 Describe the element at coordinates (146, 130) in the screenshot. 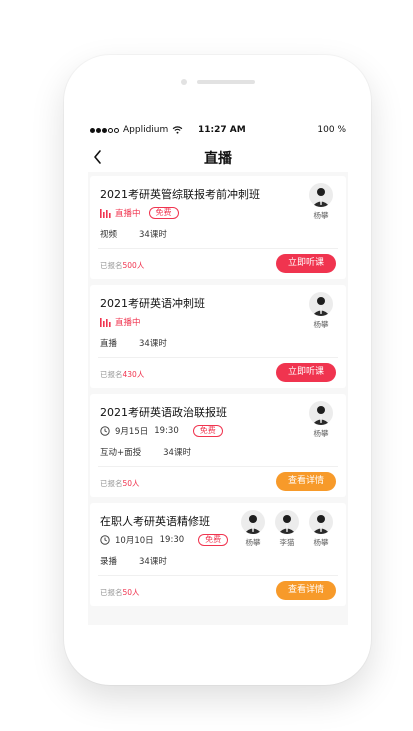

I see `carrier-name: Applidium` at that location.